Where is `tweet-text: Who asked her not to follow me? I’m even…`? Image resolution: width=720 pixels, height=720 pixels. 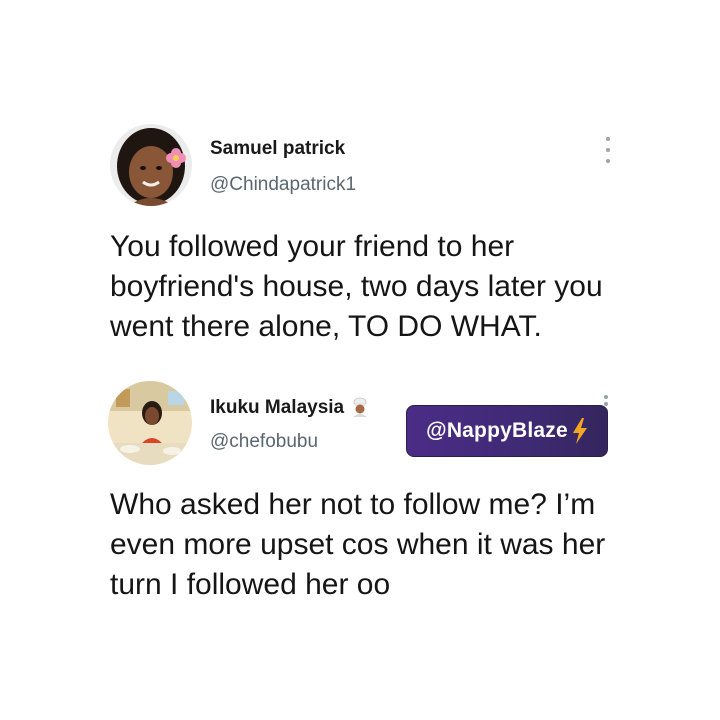 tweet-text: Who asked her not to follow me? I’m even… is located at coordinates (358, 544).